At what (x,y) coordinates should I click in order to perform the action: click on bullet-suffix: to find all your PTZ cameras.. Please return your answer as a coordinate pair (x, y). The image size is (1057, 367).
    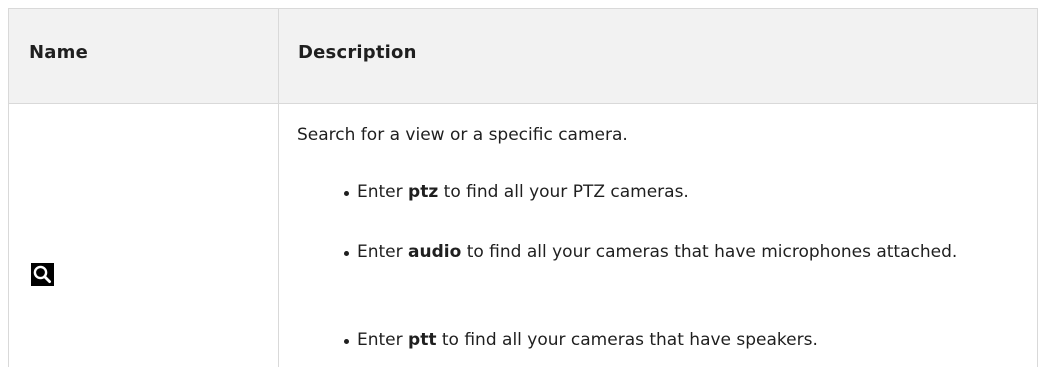
    Looking at the image, I should click on (563, 192).